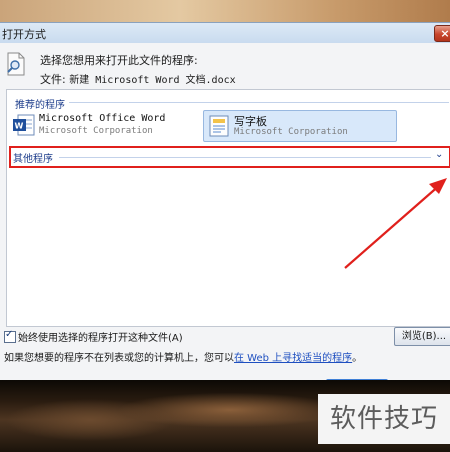  Describe the element at coordinates (10, 336) in the screenshot. I see `always-use-checkbox` at that location.